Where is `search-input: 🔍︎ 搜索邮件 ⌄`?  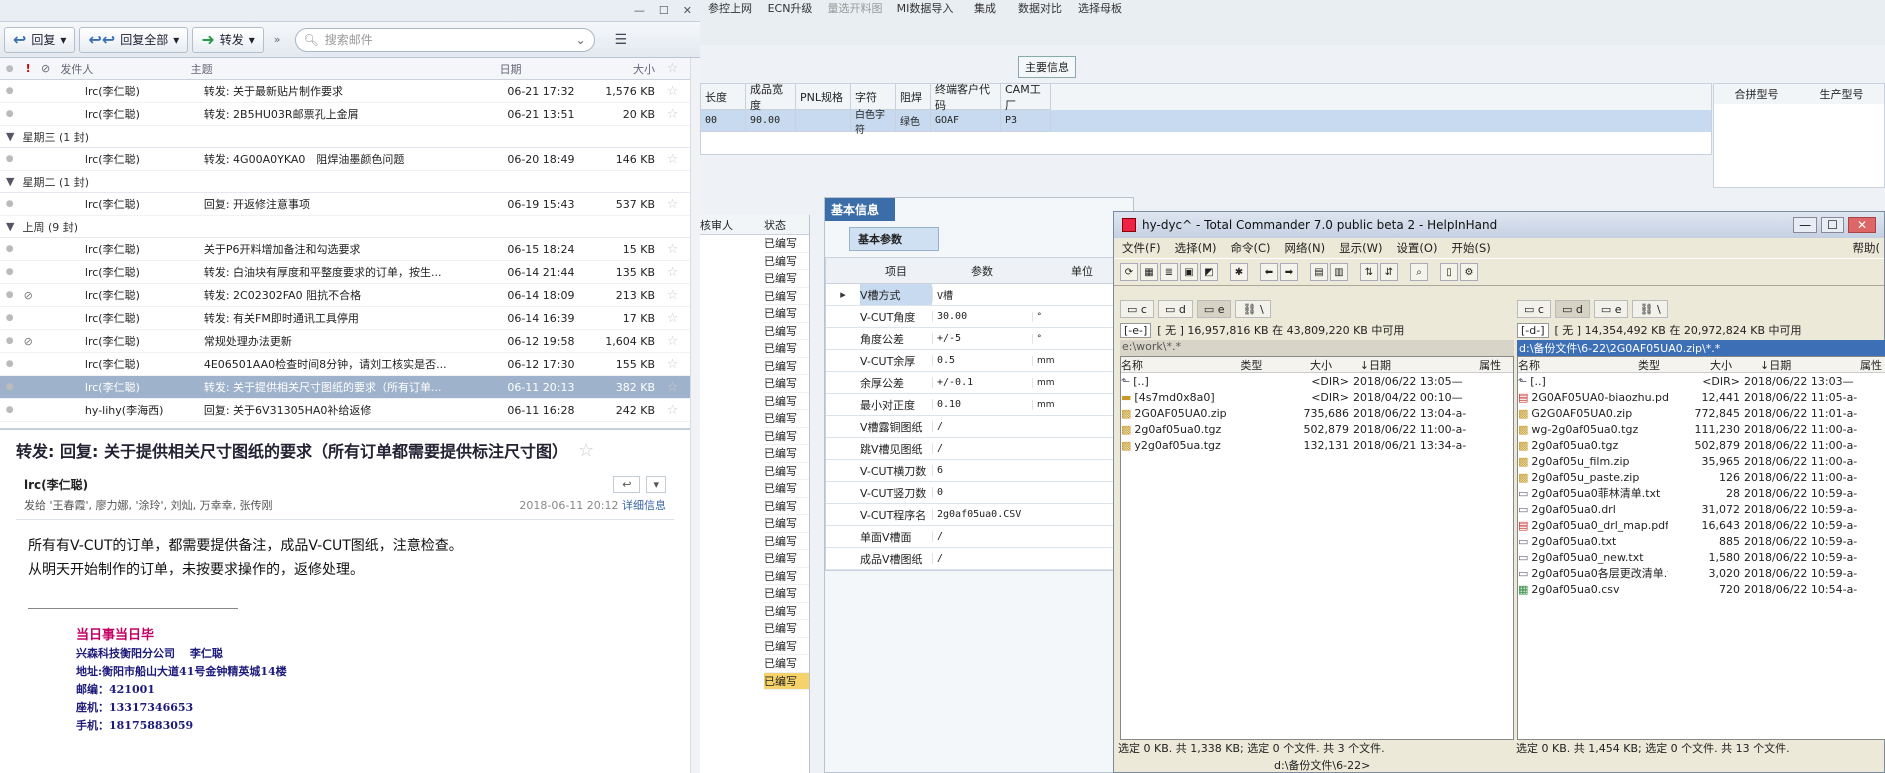
search-input: 🔍︎ 搜索邮件 ⌄ is located at coordinates (444, 39).